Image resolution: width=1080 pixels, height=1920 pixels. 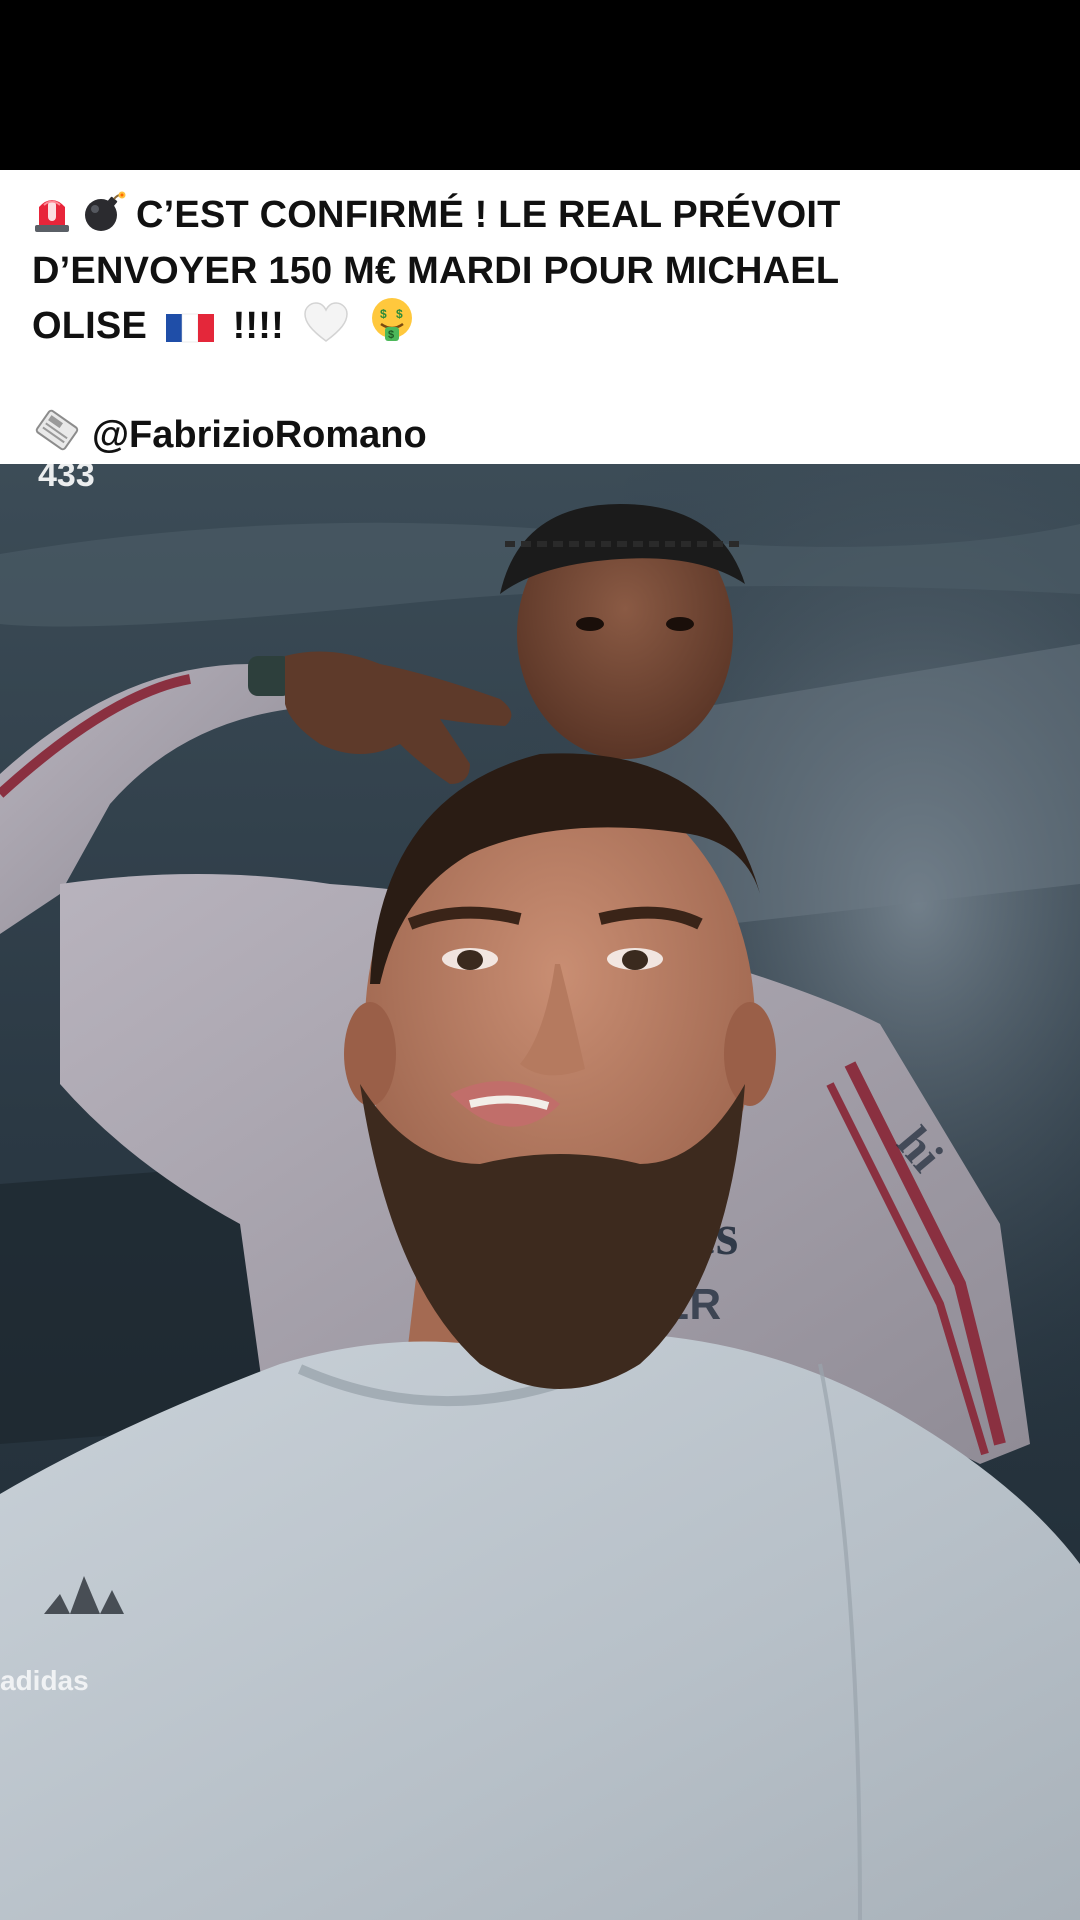 I want to click on white-heart-emoji, so click(x=326, y=329).